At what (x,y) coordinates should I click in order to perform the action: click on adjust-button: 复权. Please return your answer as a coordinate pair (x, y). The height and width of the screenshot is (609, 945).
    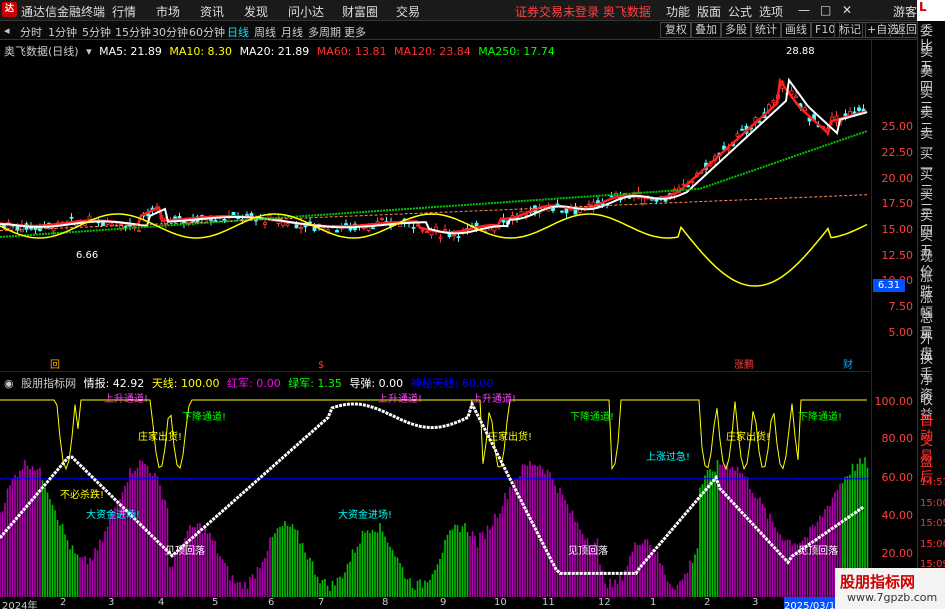
    Looking at the image, I should click on (676, 30).